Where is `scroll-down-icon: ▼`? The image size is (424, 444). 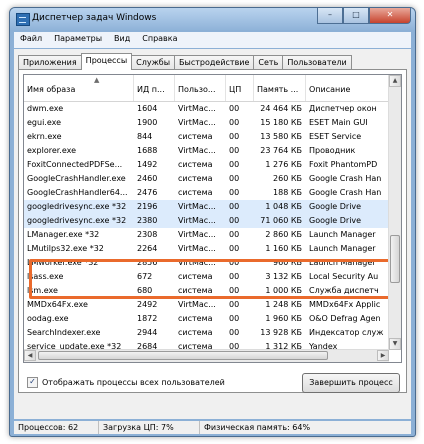
scroll-down-icon: ▼ is located at coordinates (395, 344).